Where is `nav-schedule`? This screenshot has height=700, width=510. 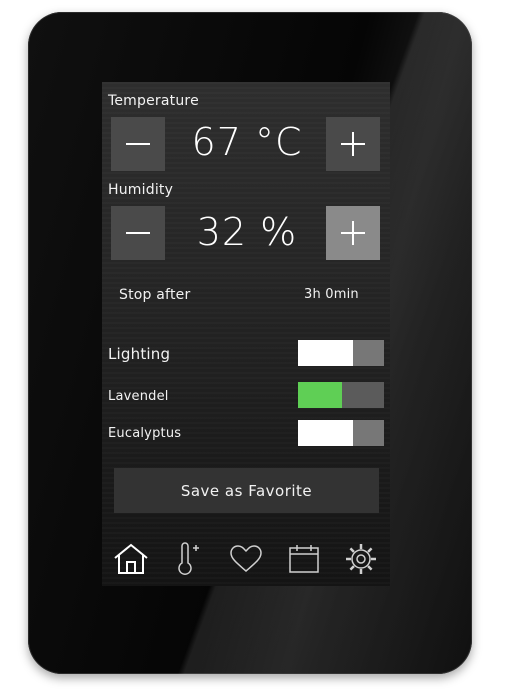
nav-schedule is located at coordinates (304, 559).